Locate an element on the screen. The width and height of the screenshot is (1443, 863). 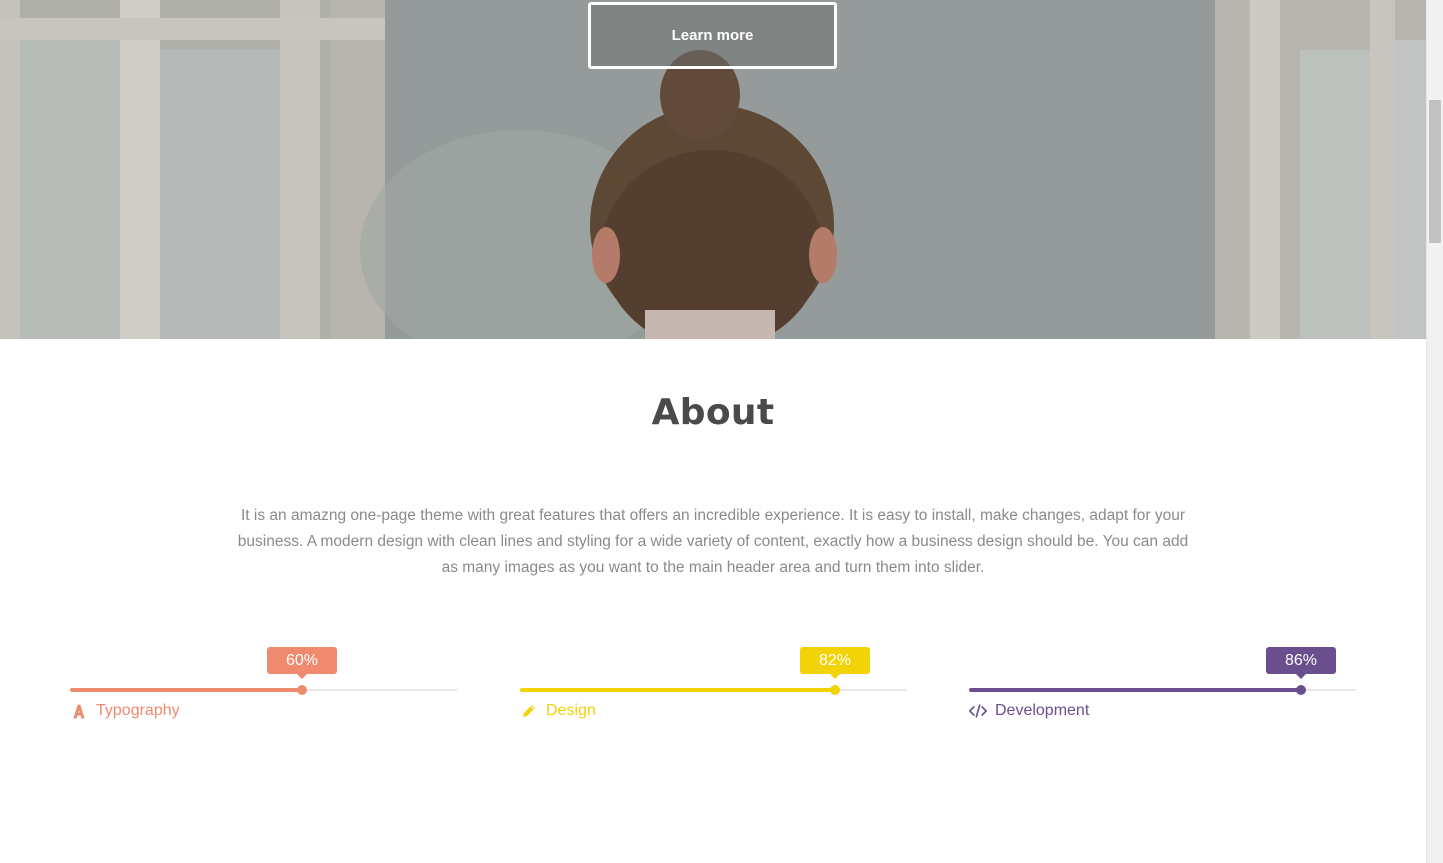
skill-label-text: Development is located at coordinates (1042, 710).